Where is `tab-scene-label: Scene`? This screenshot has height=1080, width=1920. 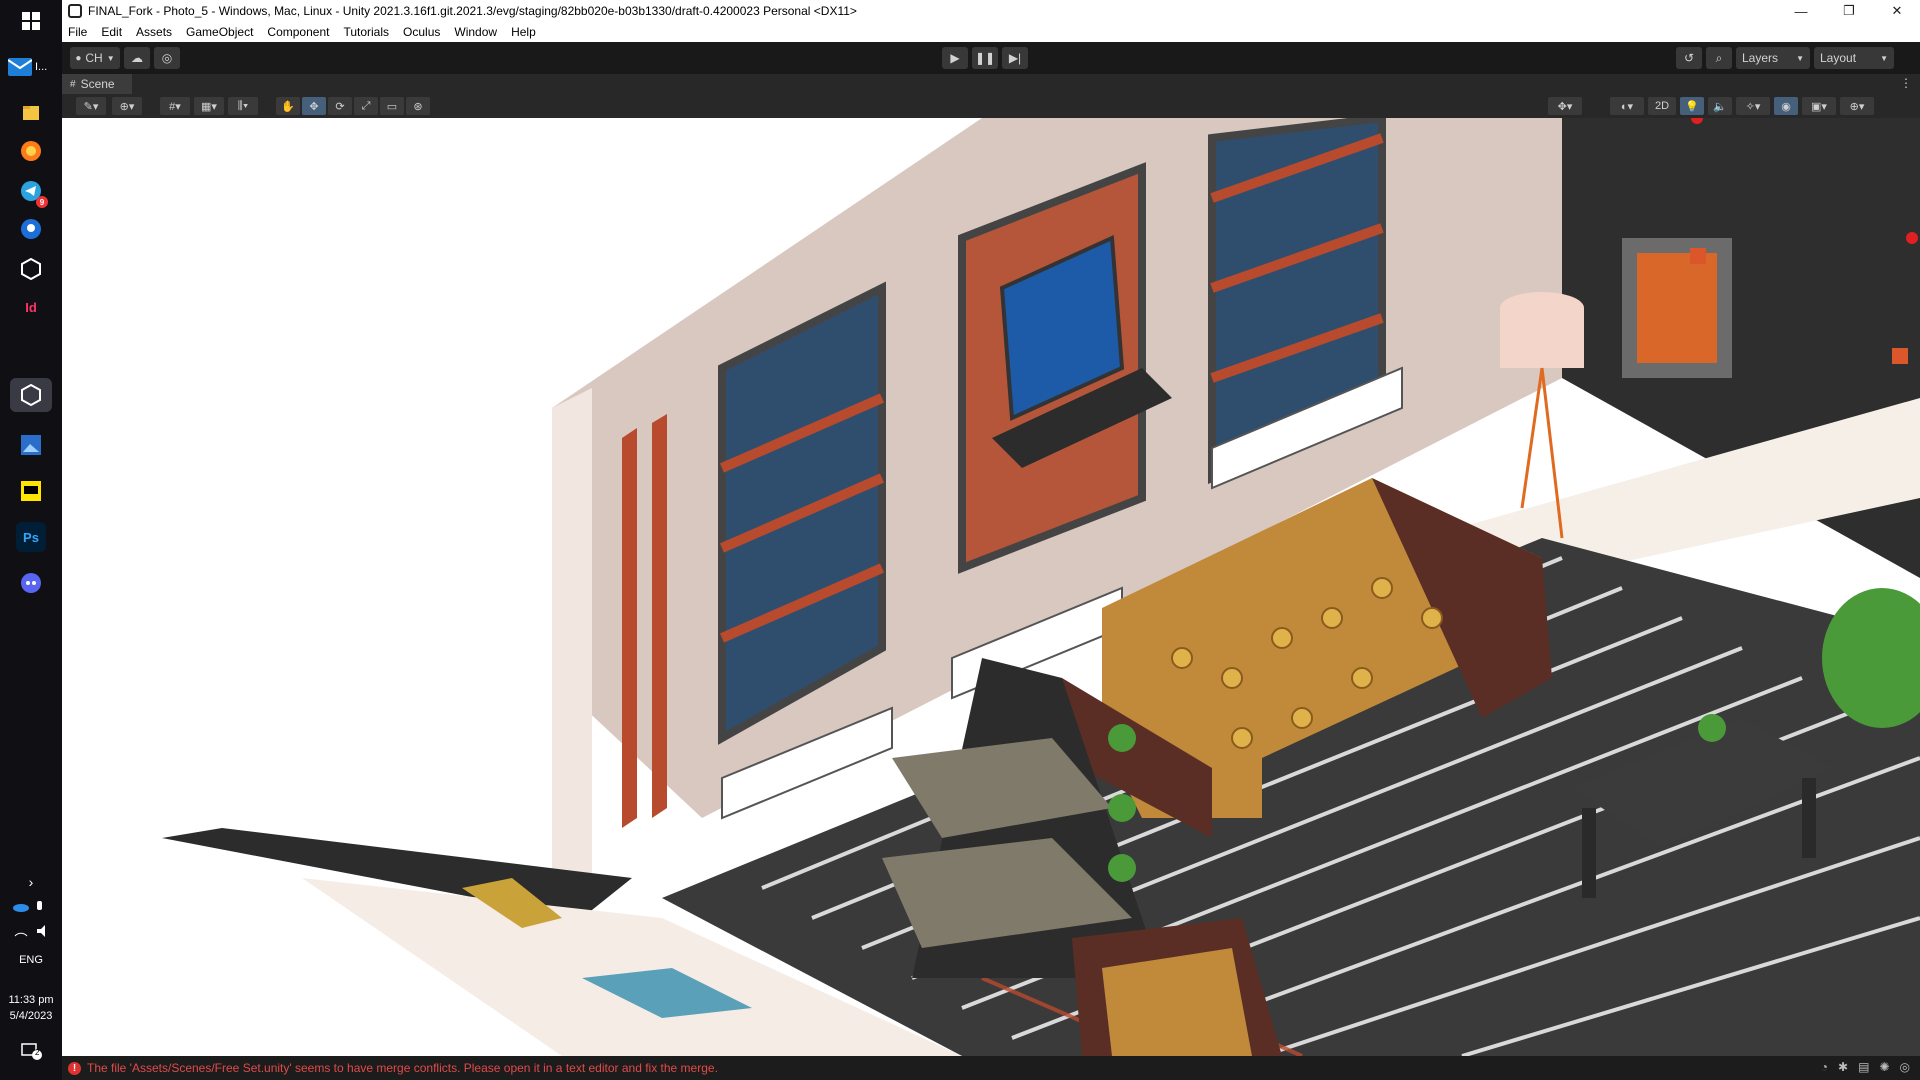 tab-scene-label: Scene is located at coordinates (97, 84).